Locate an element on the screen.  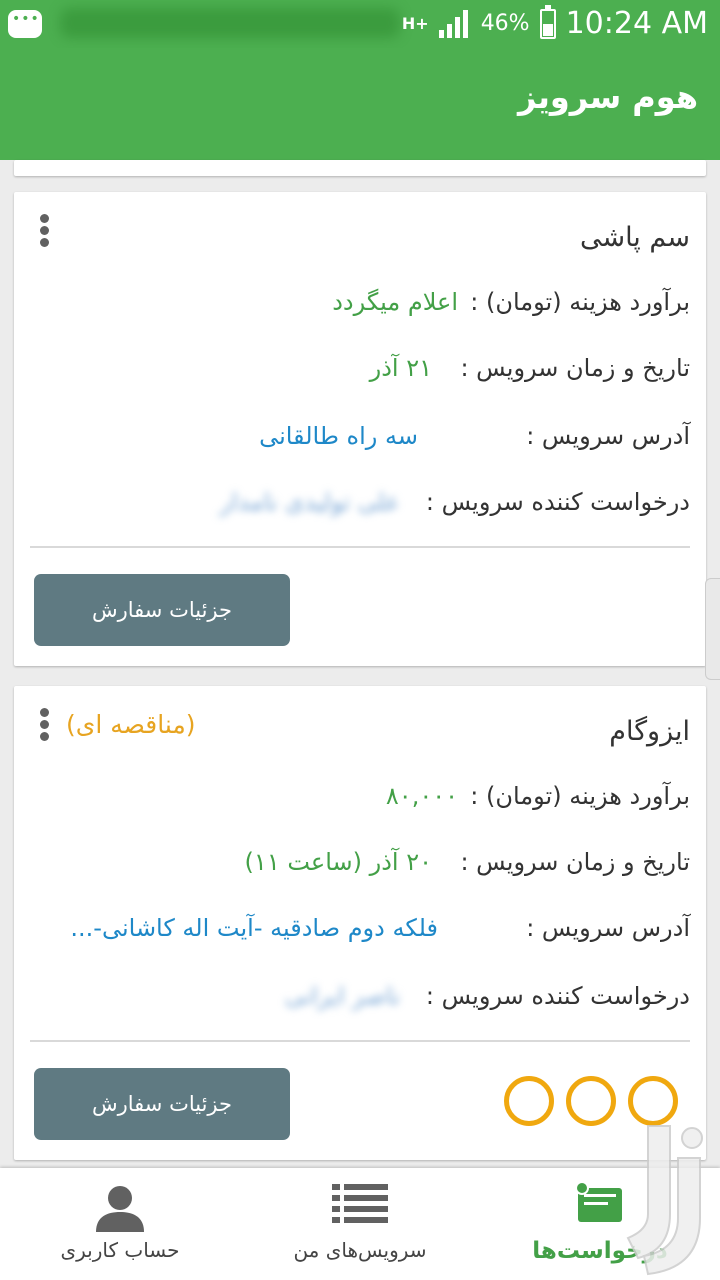
nav-my-services-label: سرویس‌های من is located at coordinates (360, 1250).